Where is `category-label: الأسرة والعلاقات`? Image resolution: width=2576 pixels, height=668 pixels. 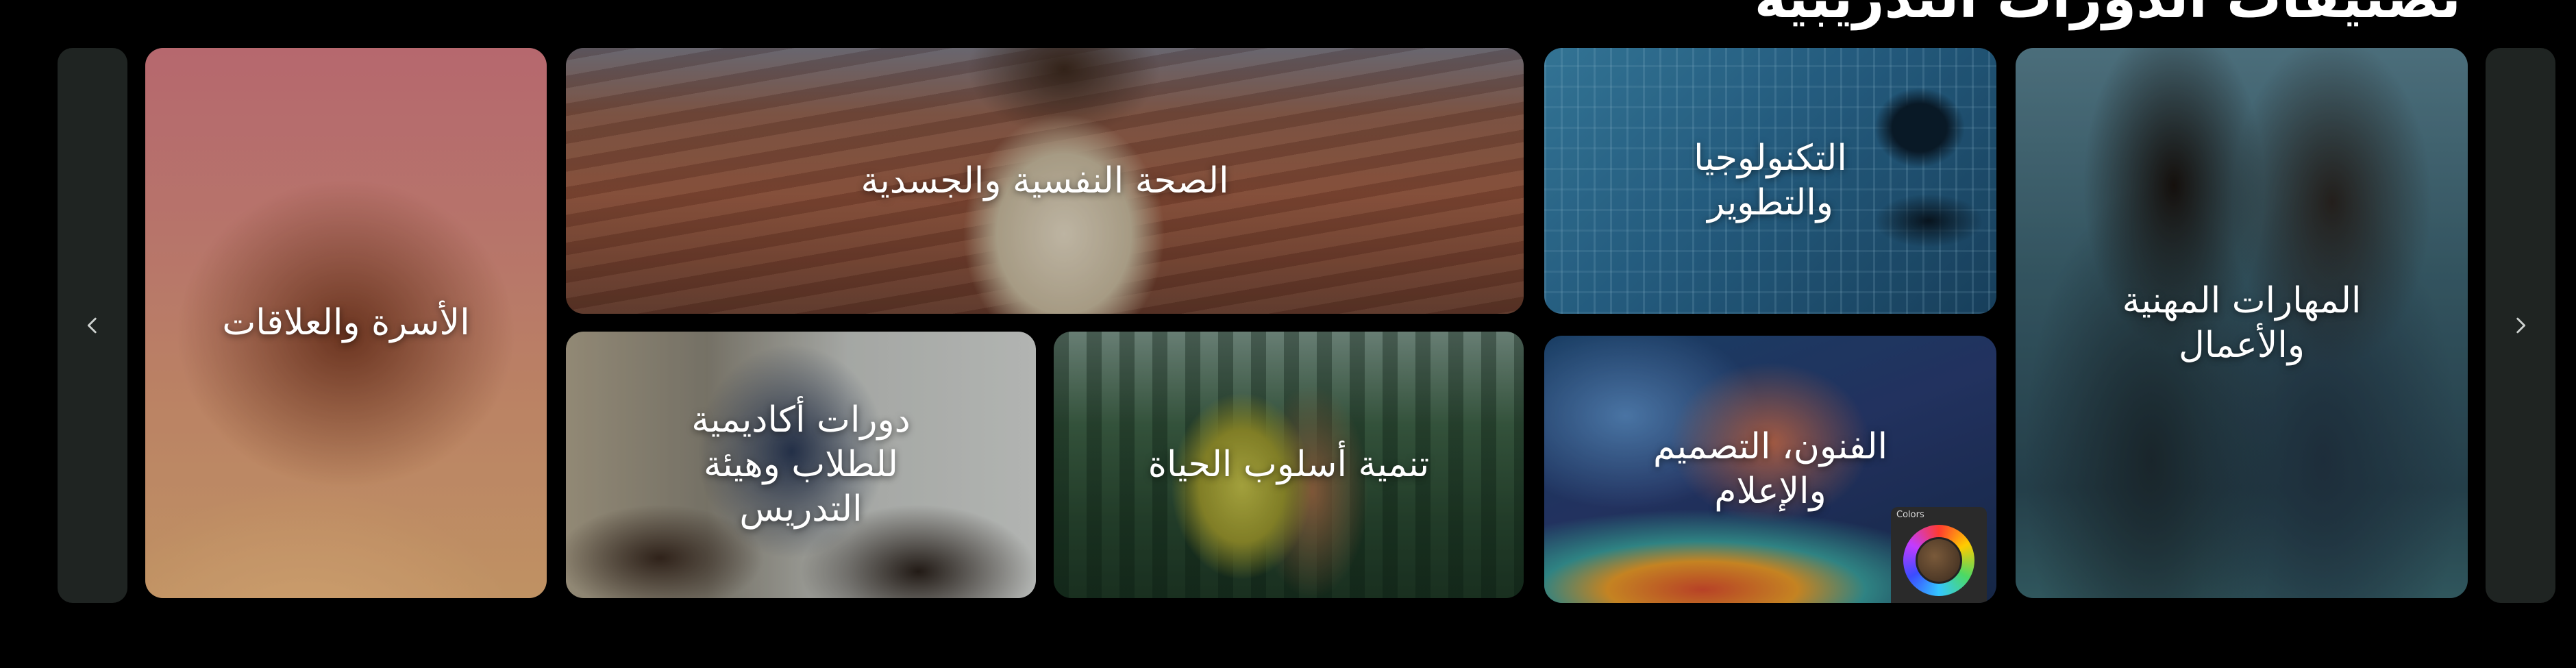
category-label: الأسرة والعلاقات is located at coordinates (346, 322).